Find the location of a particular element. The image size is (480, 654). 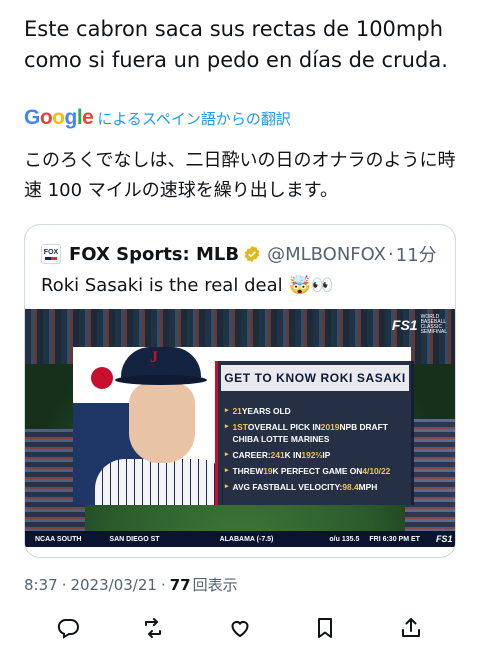

quoted-tweet-header: FOX FOX Sports: MLB @MLBONFOX · 11分 is located at coordinates (239, 254).